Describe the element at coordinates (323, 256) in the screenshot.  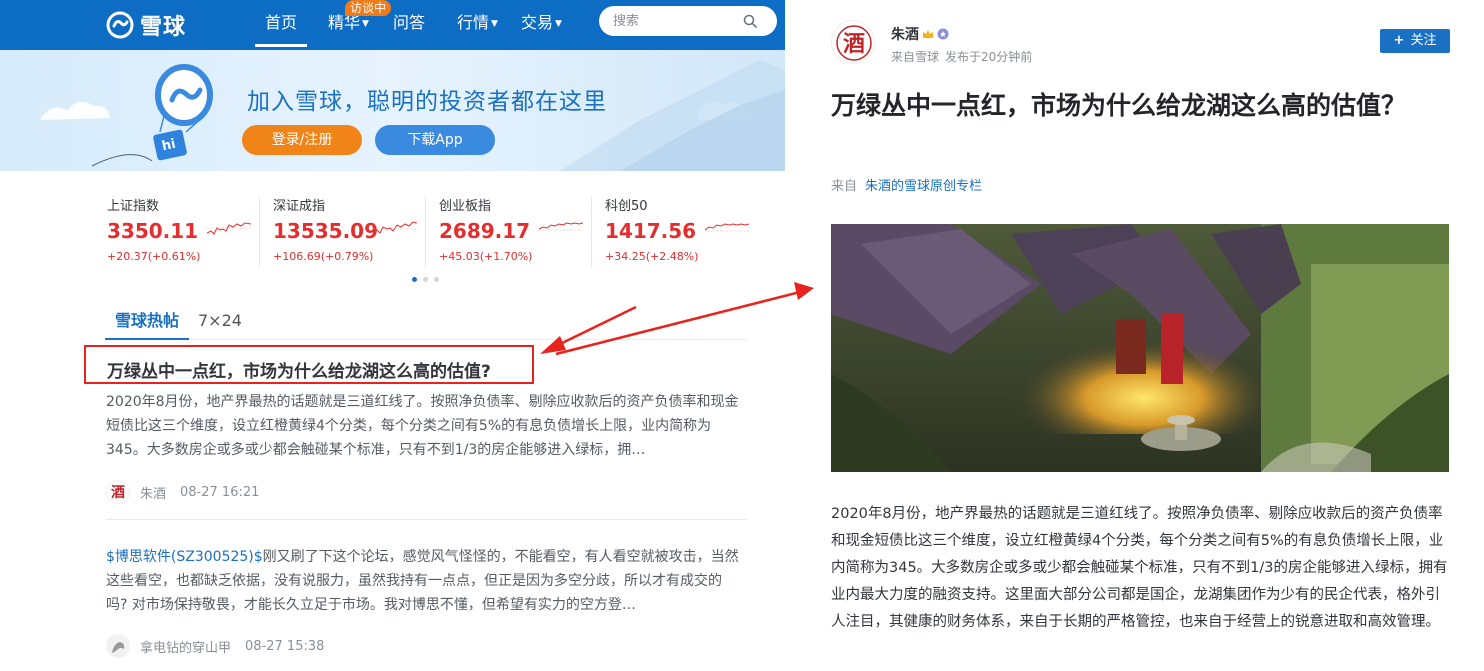
I see `index-change: +106.69(+0.79%)` at that location.